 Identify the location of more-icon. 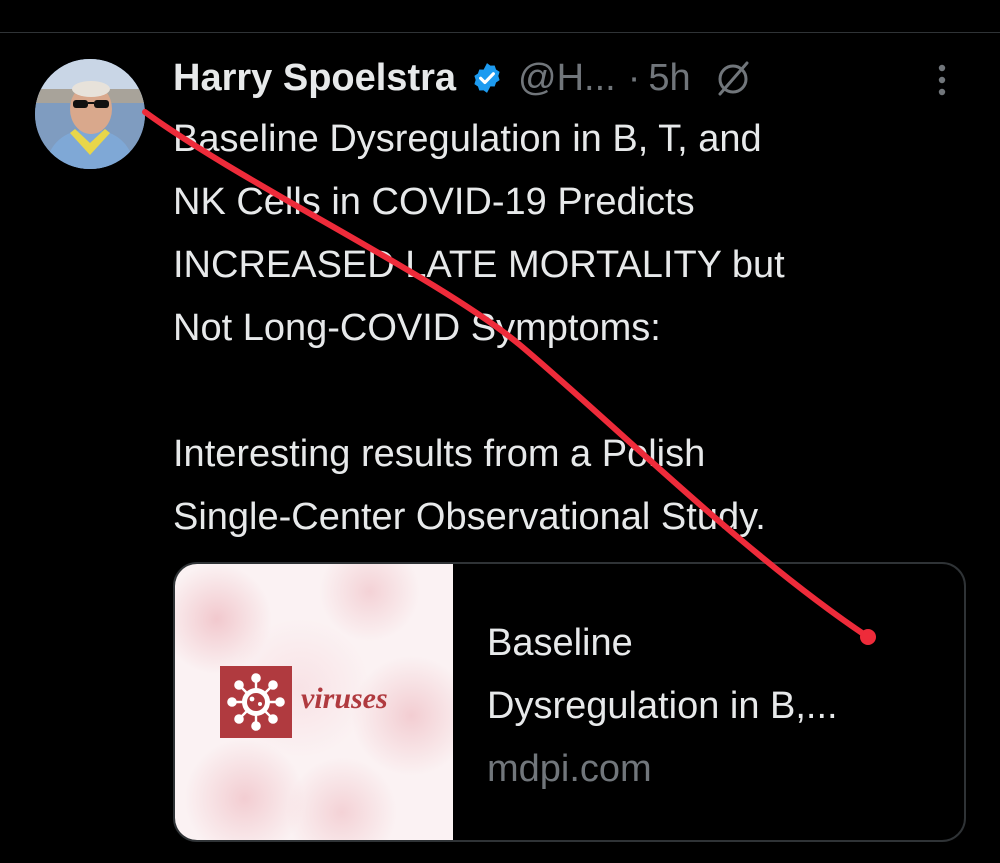
(942, 80).